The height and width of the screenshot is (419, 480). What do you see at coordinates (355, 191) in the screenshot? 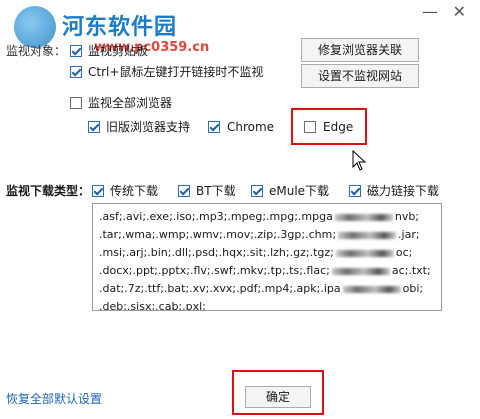
I see `magnet-download-checkbox` at bounding box center [355, 191].